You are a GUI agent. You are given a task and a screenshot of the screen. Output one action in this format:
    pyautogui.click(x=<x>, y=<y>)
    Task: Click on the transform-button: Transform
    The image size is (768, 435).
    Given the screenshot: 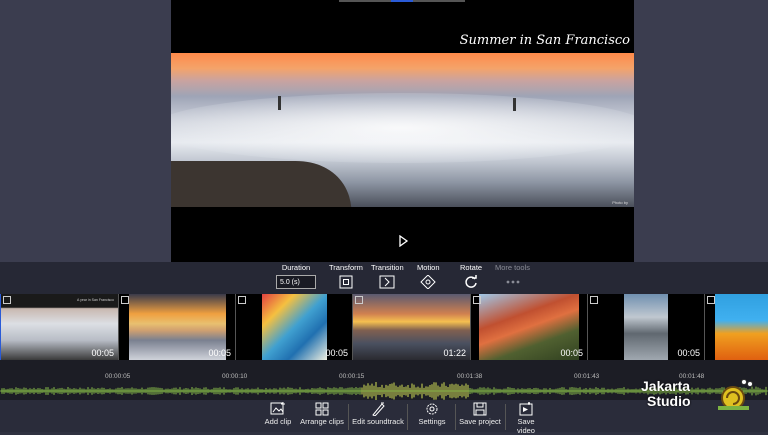 What is the action you would take?
    pyautogui.click(x=346, y=276)
    